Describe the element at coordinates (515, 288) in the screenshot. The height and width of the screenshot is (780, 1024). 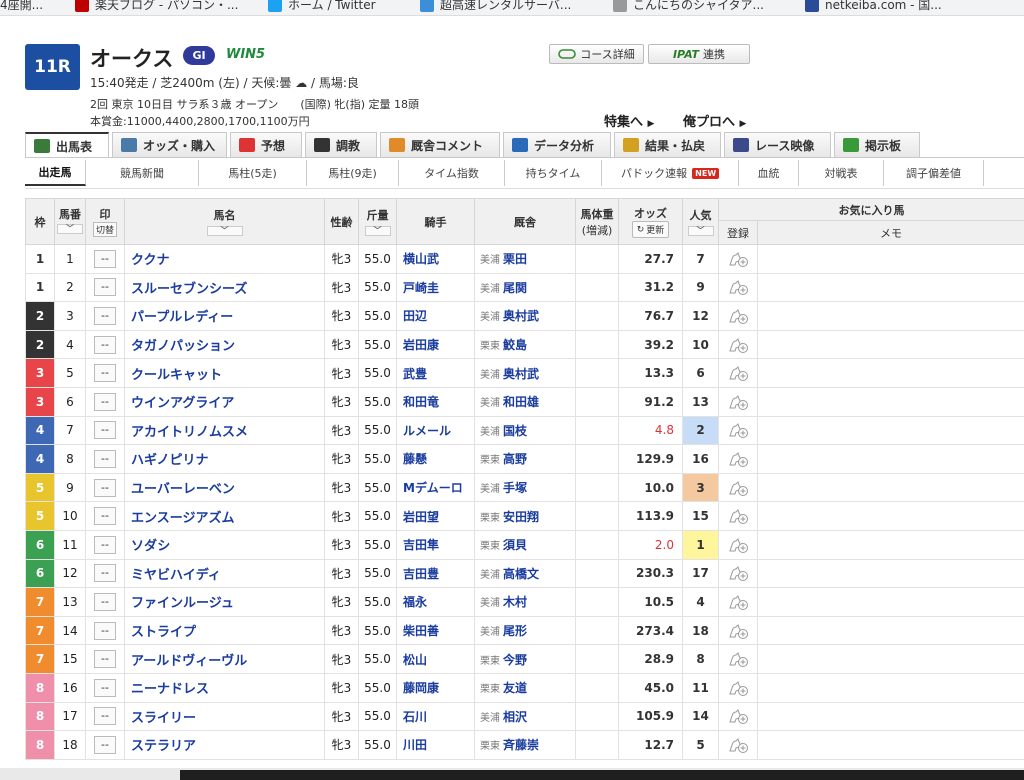
I see `trainer-link: 尾関` at that location.